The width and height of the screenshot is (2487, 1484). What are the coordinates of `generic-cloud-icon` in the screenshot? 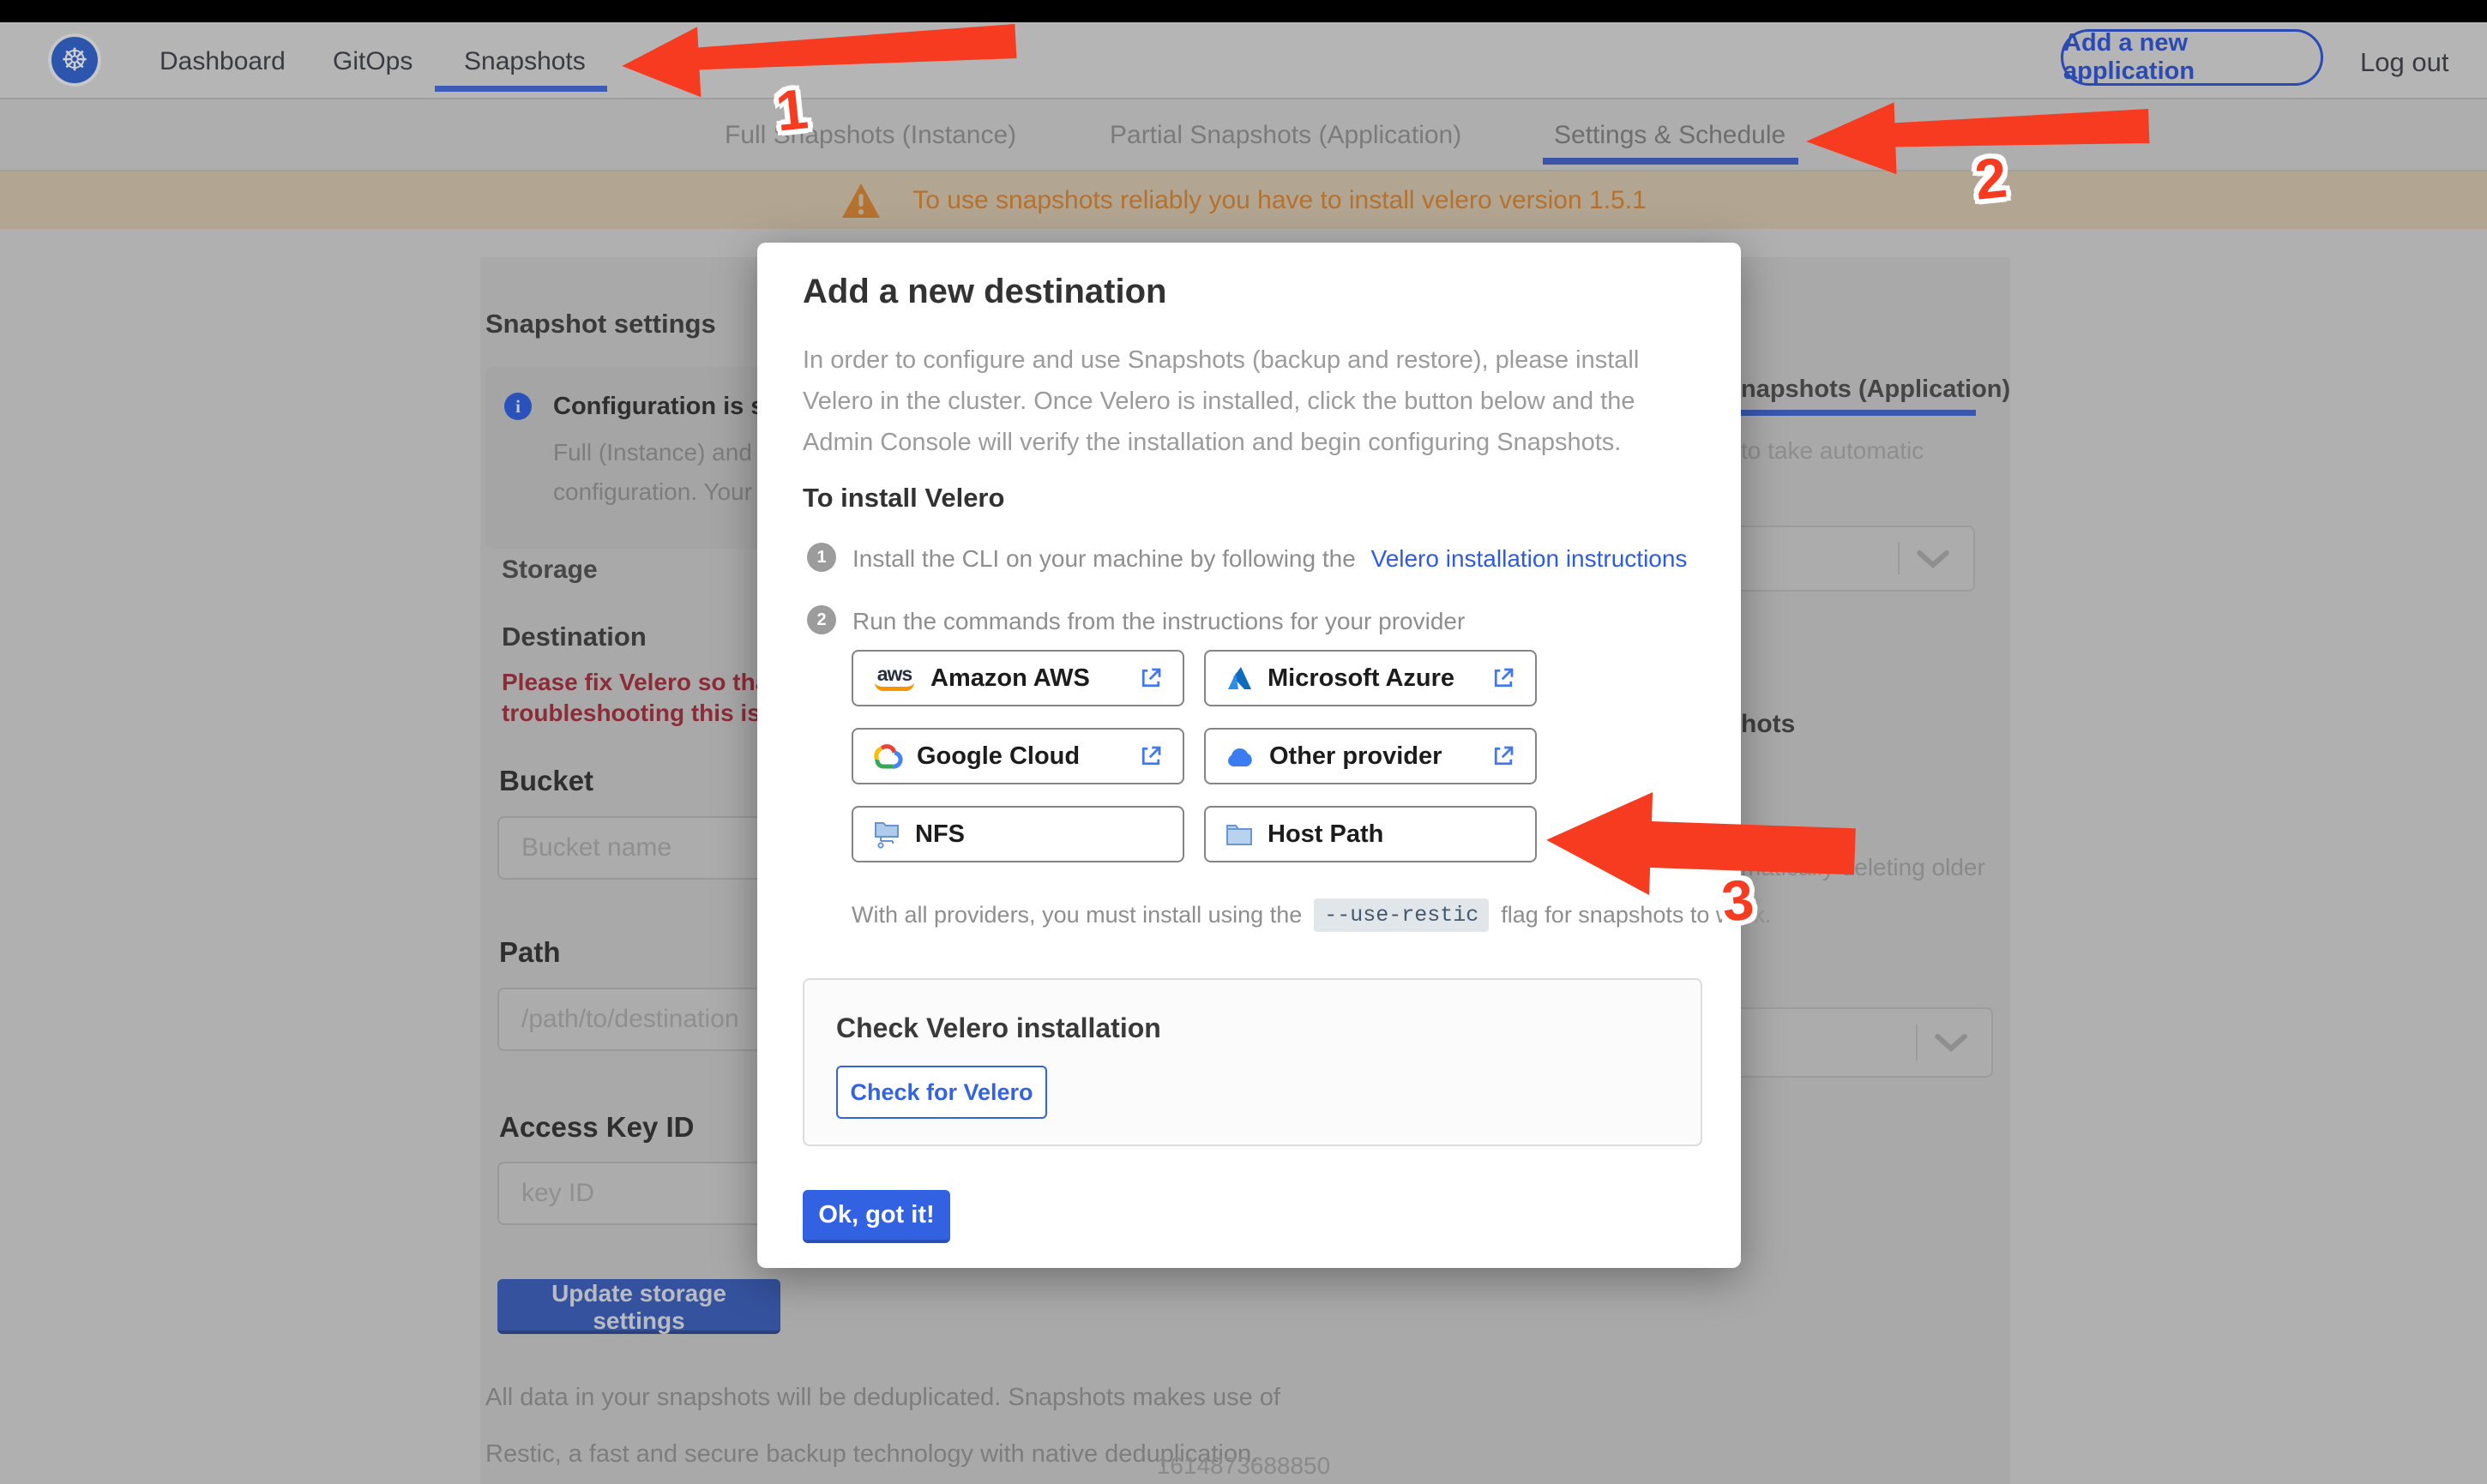 It's located at (1240, 757).